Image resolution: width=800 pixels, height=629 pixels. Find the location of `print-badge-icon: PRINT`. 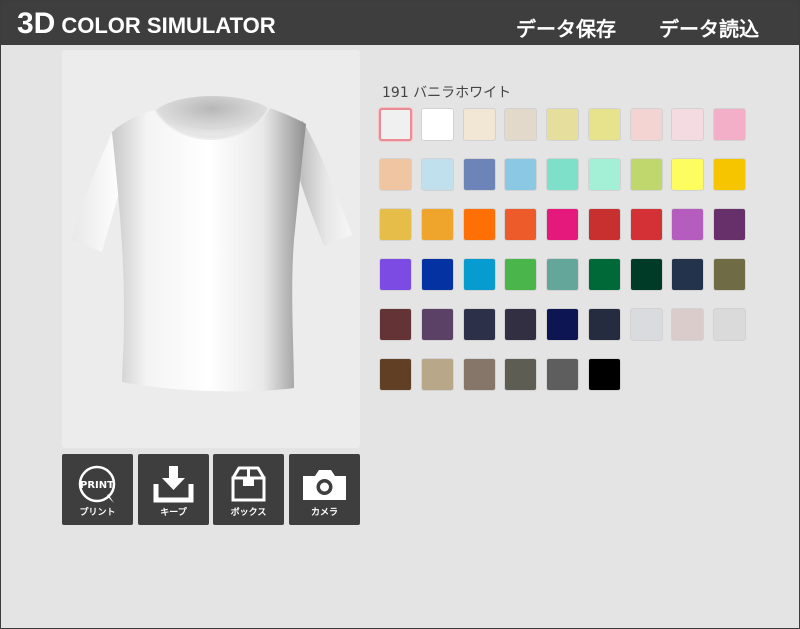

print-badge-icon: PRINT is located at coordinates (97, 484).